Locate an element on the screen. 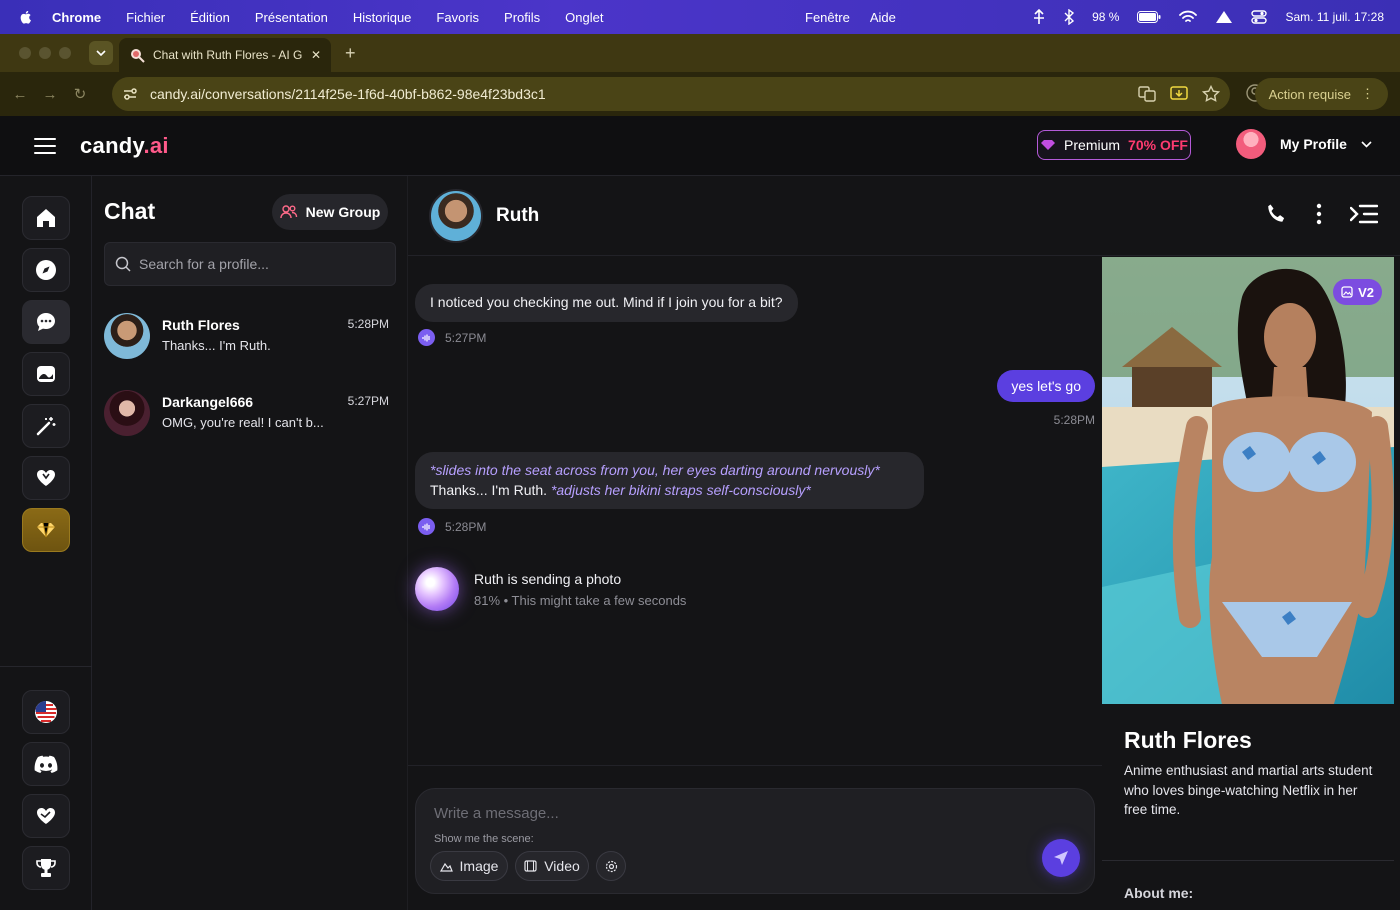  reload-icon: ↻ is located at coordinates (80, 94).